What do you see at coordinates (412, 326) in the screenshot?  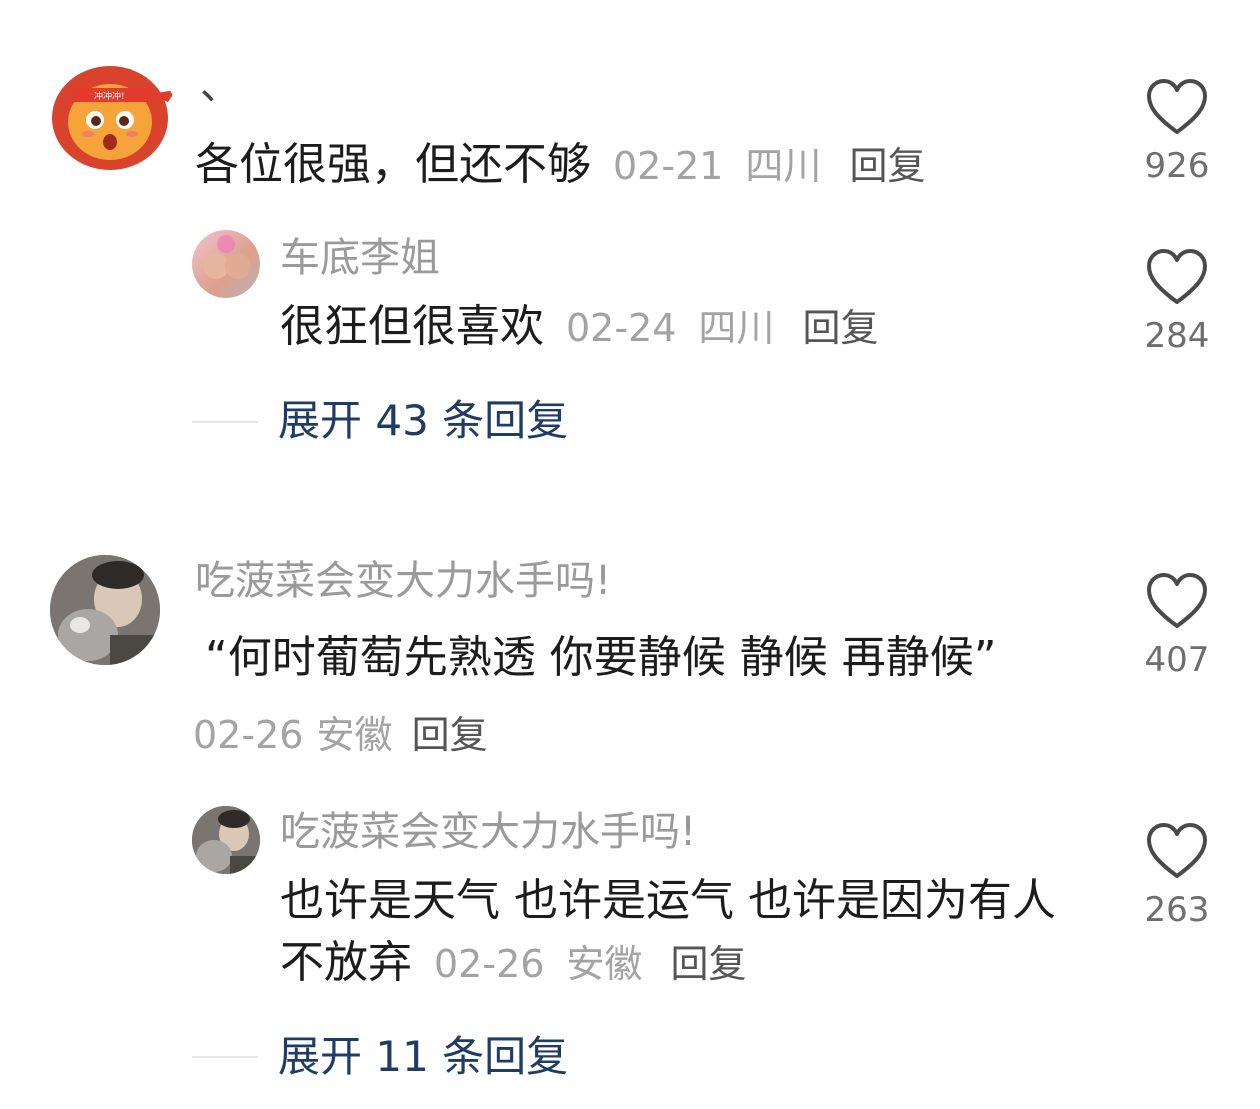 I see `reply-body: 很狂但很喜欢` at bounding box center [412, 326].